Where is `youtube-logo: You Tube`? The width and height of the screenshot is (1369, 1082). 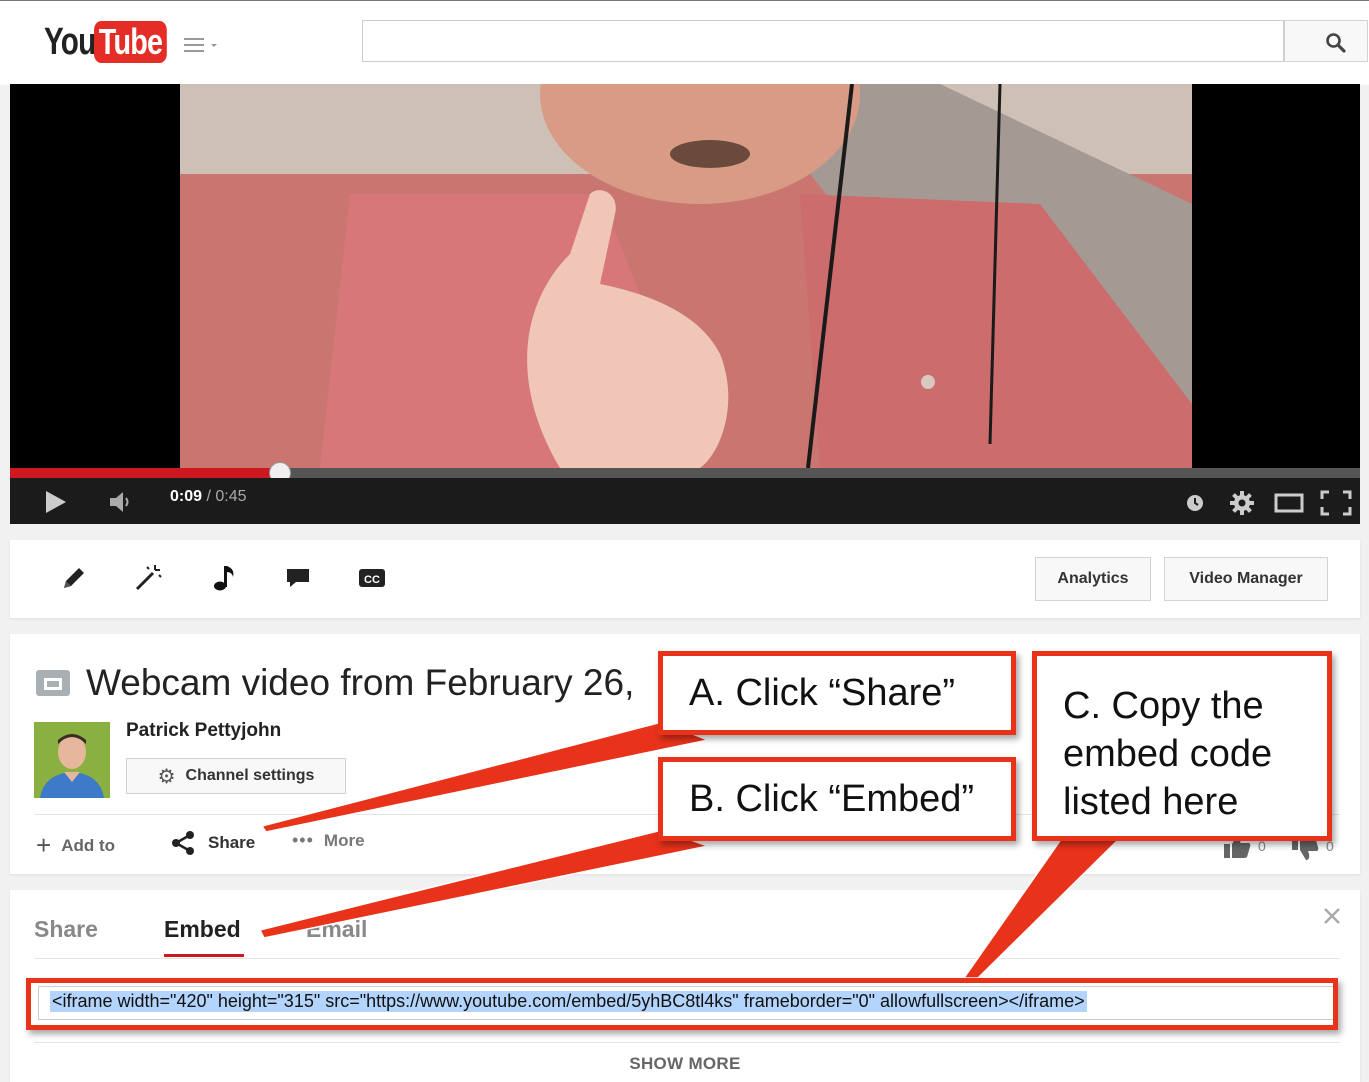 youtube-logo: You Tube is located at coordinates (114, 42).